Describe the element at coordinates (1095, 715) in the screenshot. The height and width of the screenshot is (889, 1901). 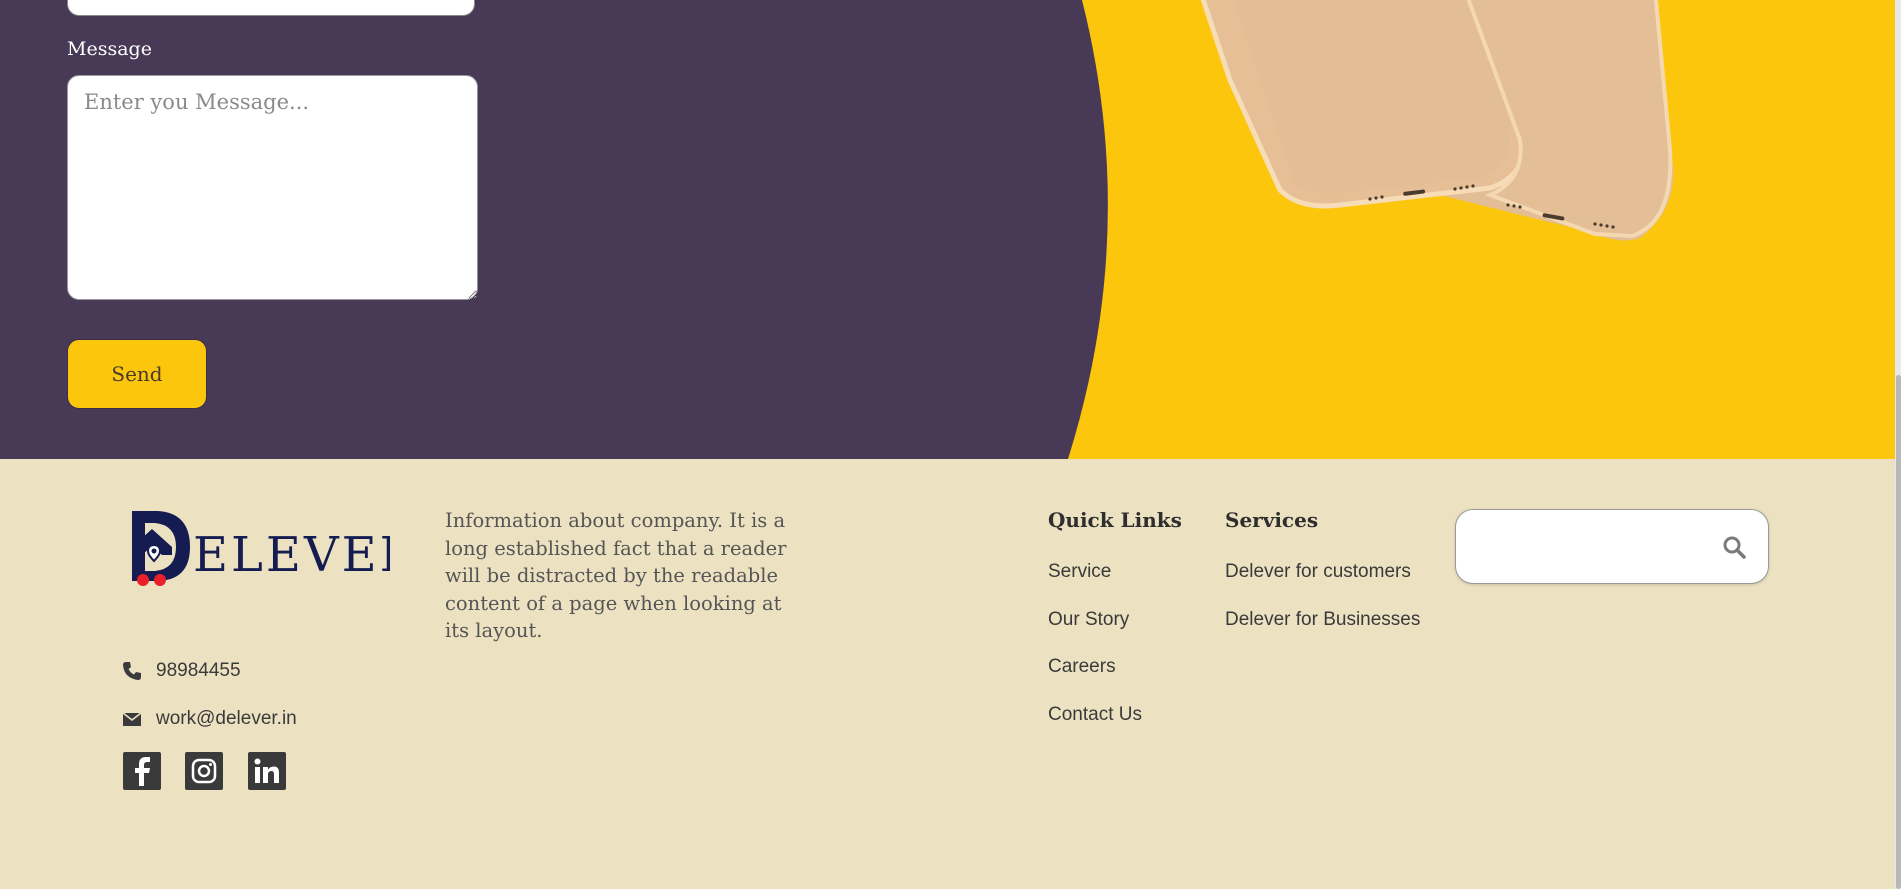
I see `quick-link-contact-us: Contact Us` at that location.